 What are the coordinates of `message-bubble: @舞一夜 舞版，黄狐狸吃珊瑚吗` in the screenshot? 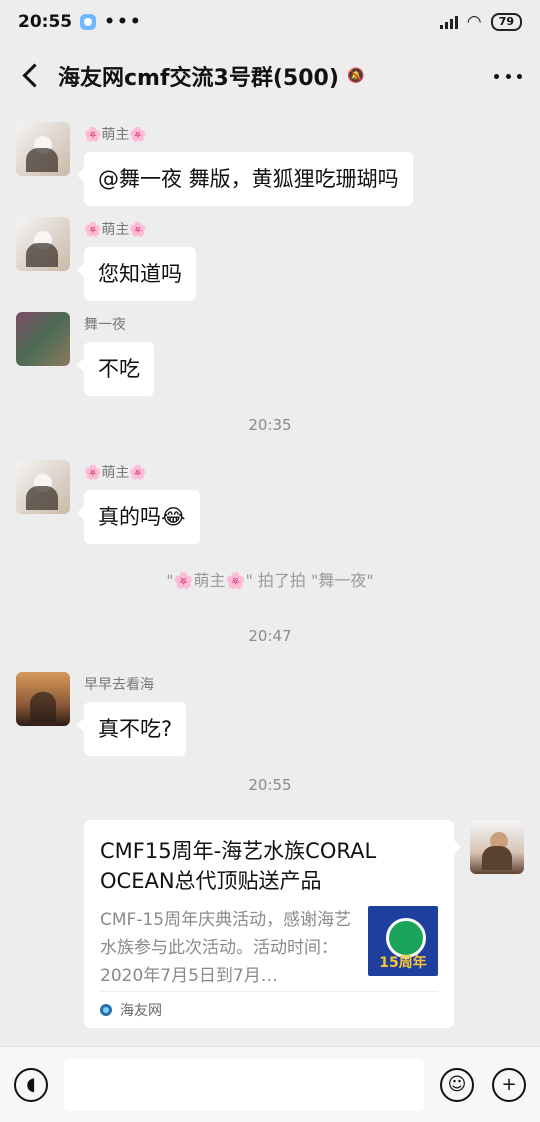 It's located at (245, 179).